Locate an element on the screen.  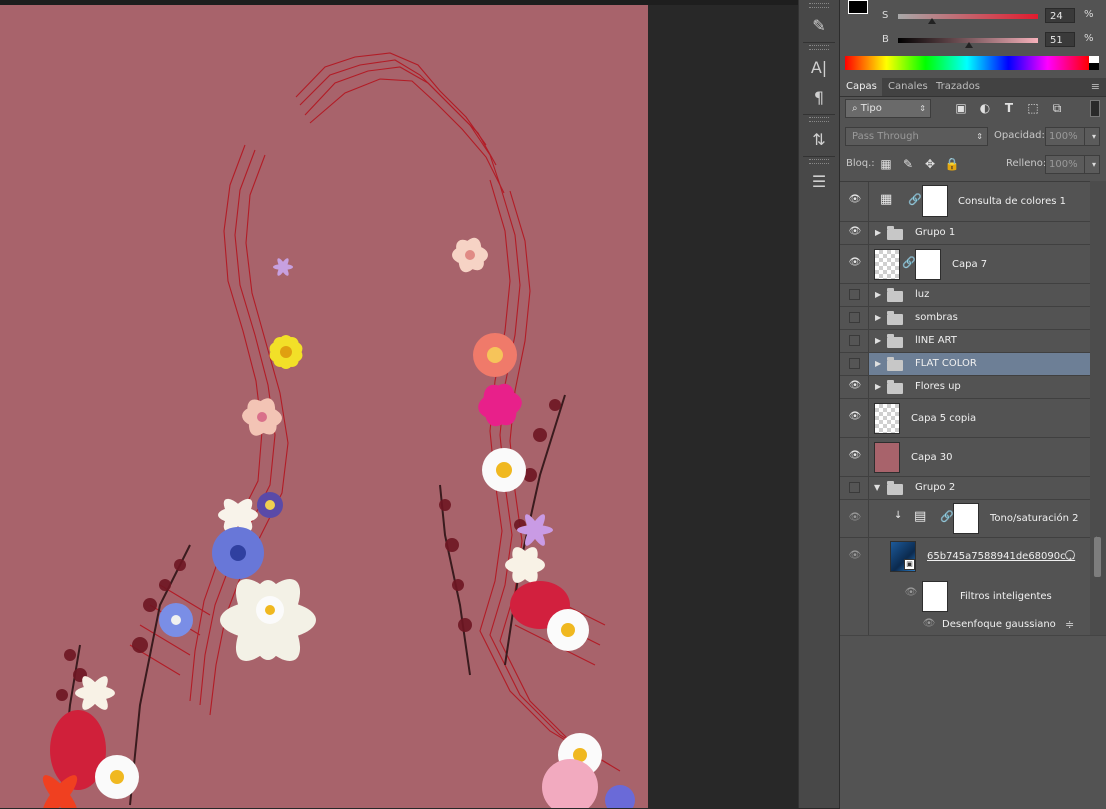
tab-trazados: Trazados is located at coordinates (957, 87).